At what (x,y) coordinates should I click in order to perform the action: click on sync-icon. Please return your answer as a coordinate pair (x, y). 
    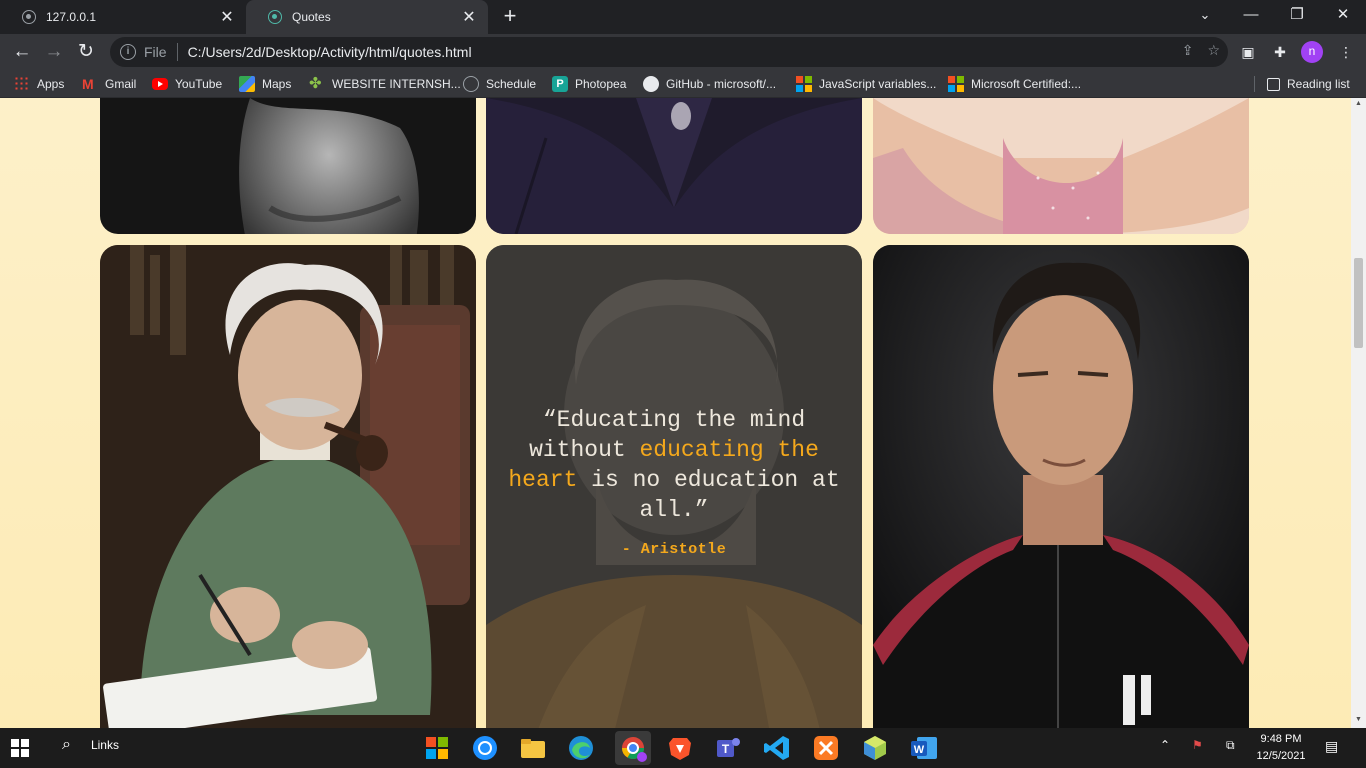
    Looking at the image, I should click on (485, 748).